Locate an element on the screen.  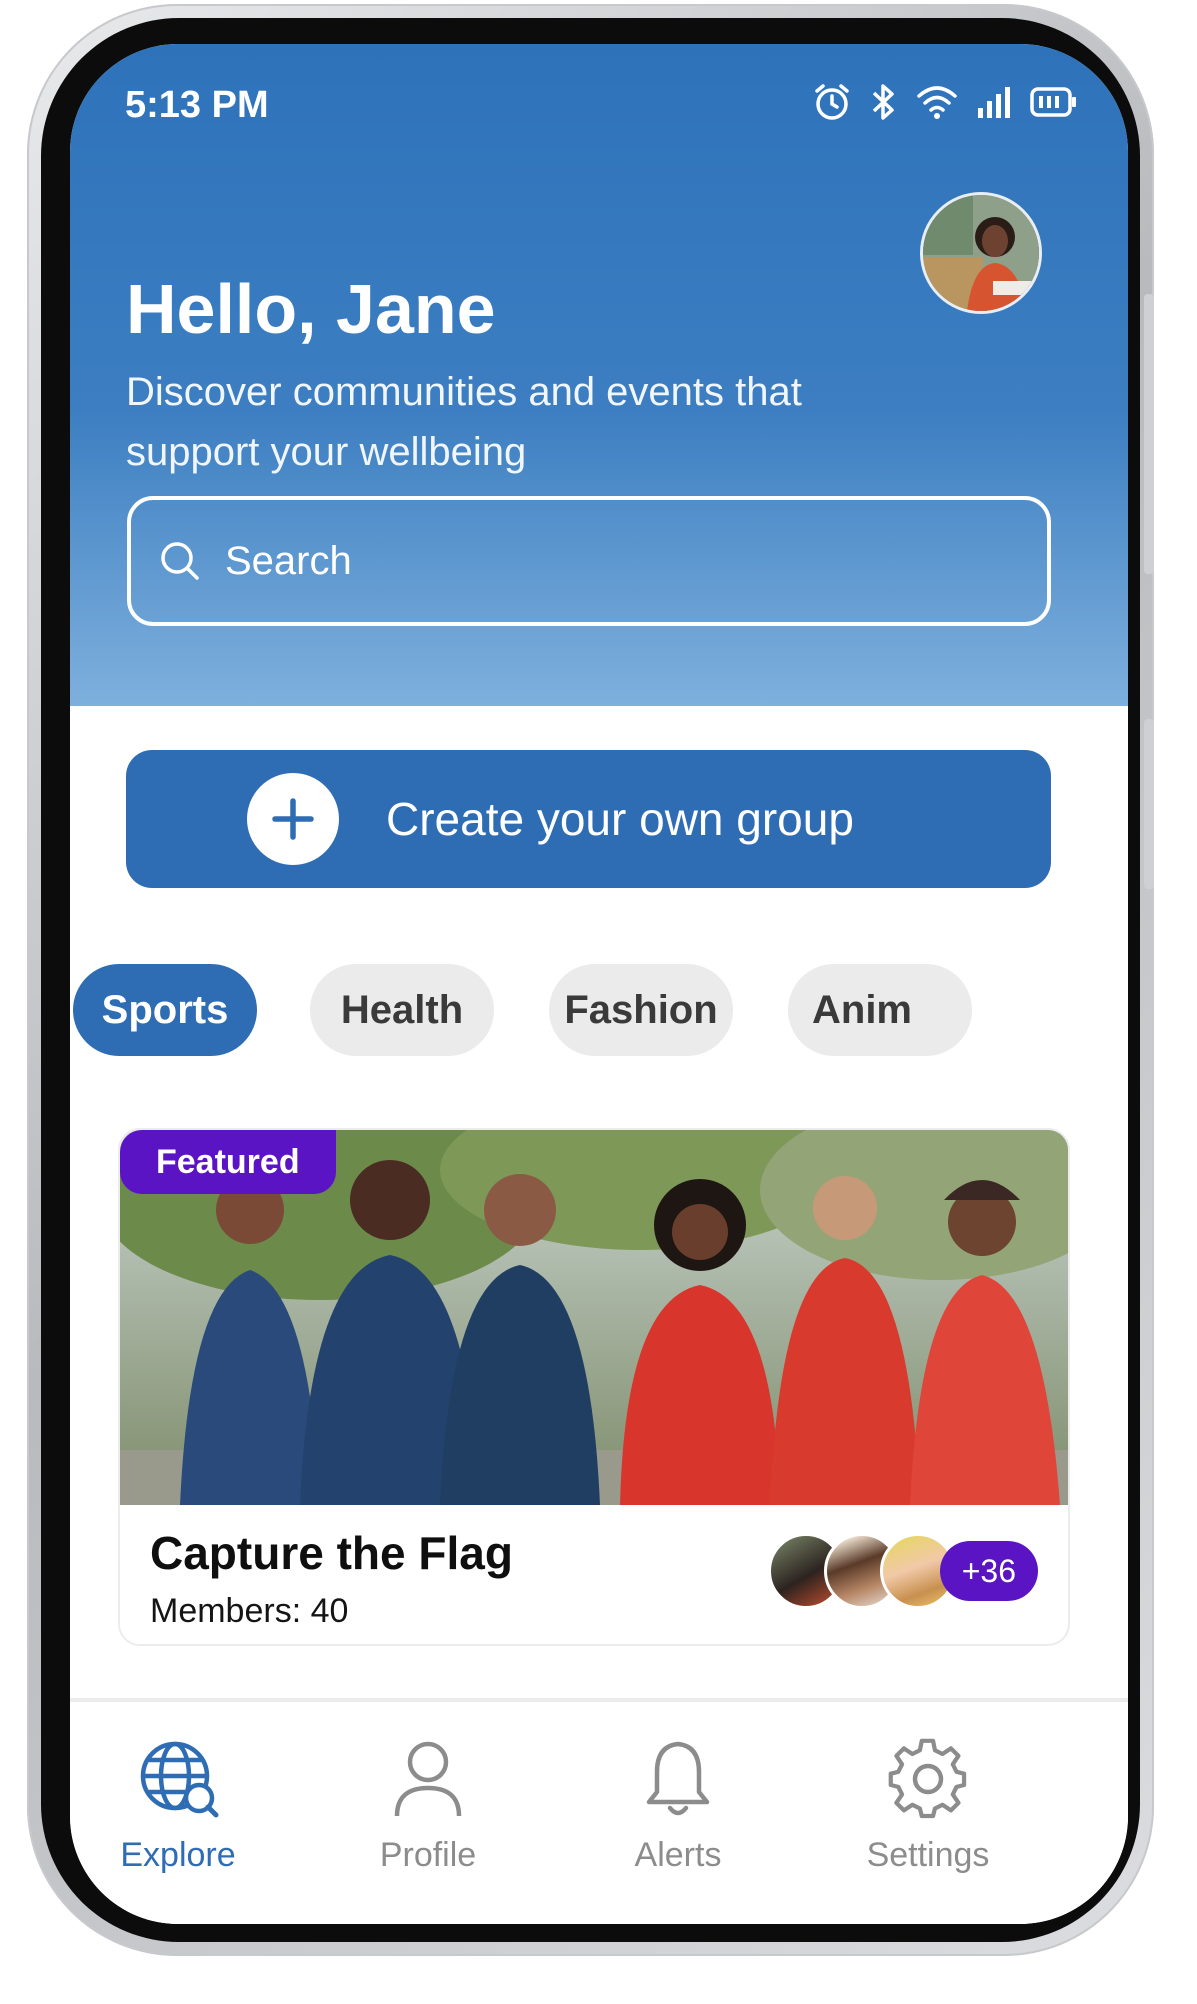
avatar-photo is located at coordinates (981, 253).